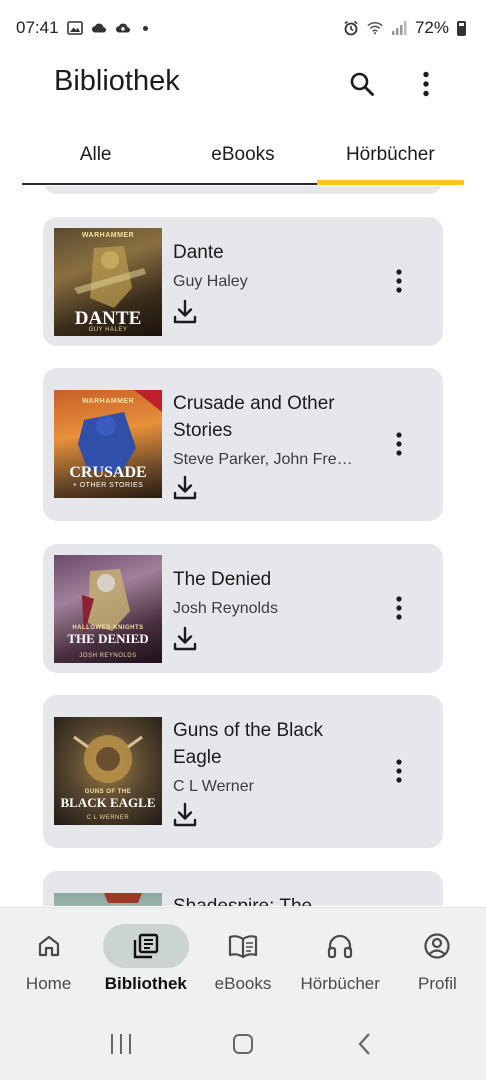  Describe the element at coordinates (351, 28) in the screenshot. I see `alarm-icon` at that location.